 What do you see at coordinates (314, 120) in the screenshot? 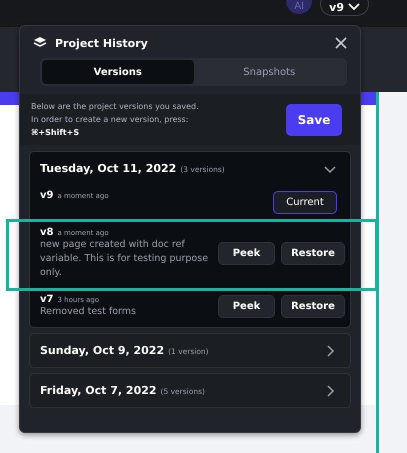
I see `save-button: Save` at bounding box center [314, 120].